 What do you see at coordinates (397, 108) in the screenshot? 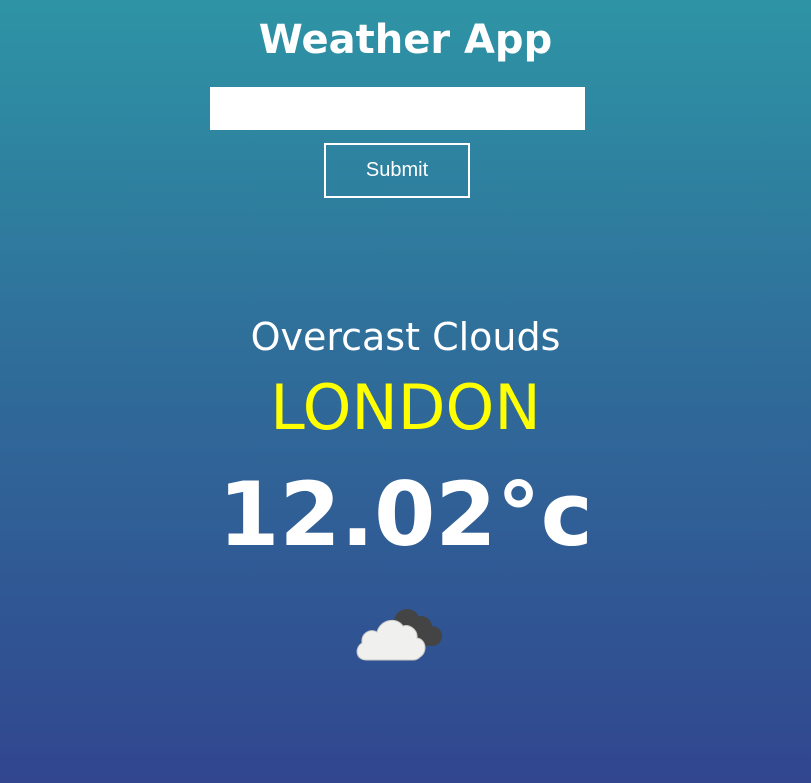
I see `city-search-input` at bounding box center [397, 108].